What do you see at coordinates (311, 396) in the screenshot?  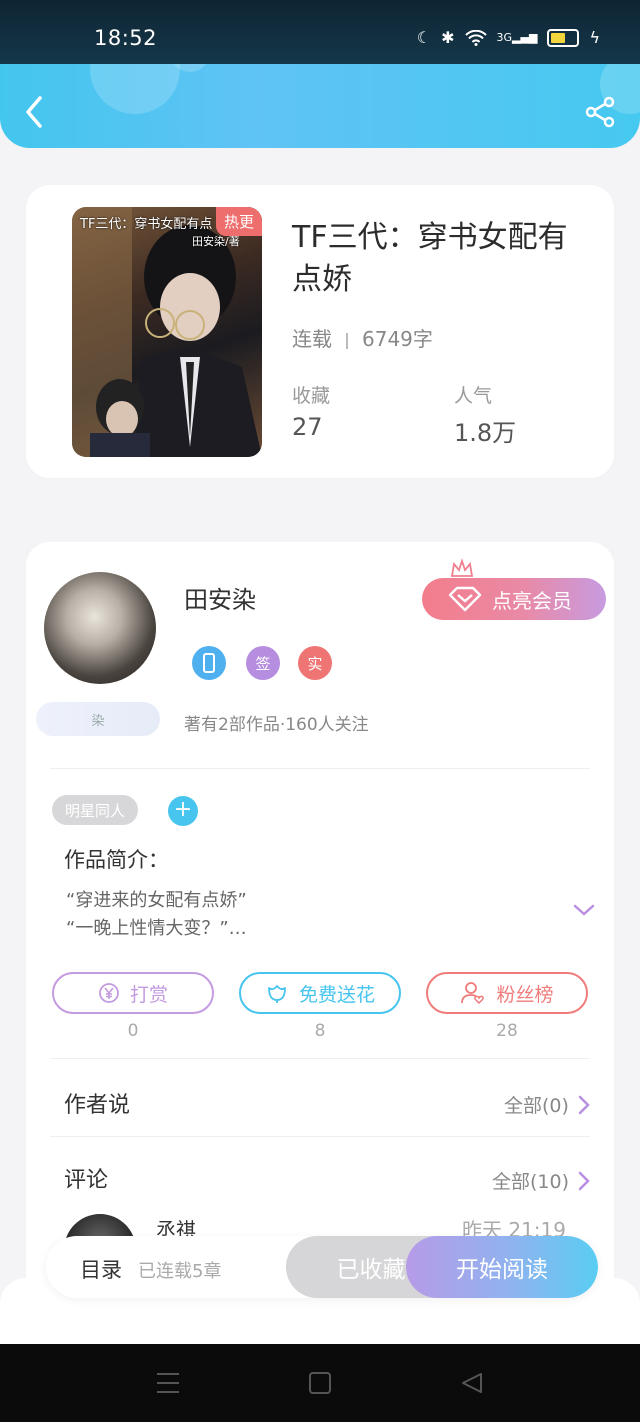 I see `favorites-label: 收藏` at bounding box center [311, 396].